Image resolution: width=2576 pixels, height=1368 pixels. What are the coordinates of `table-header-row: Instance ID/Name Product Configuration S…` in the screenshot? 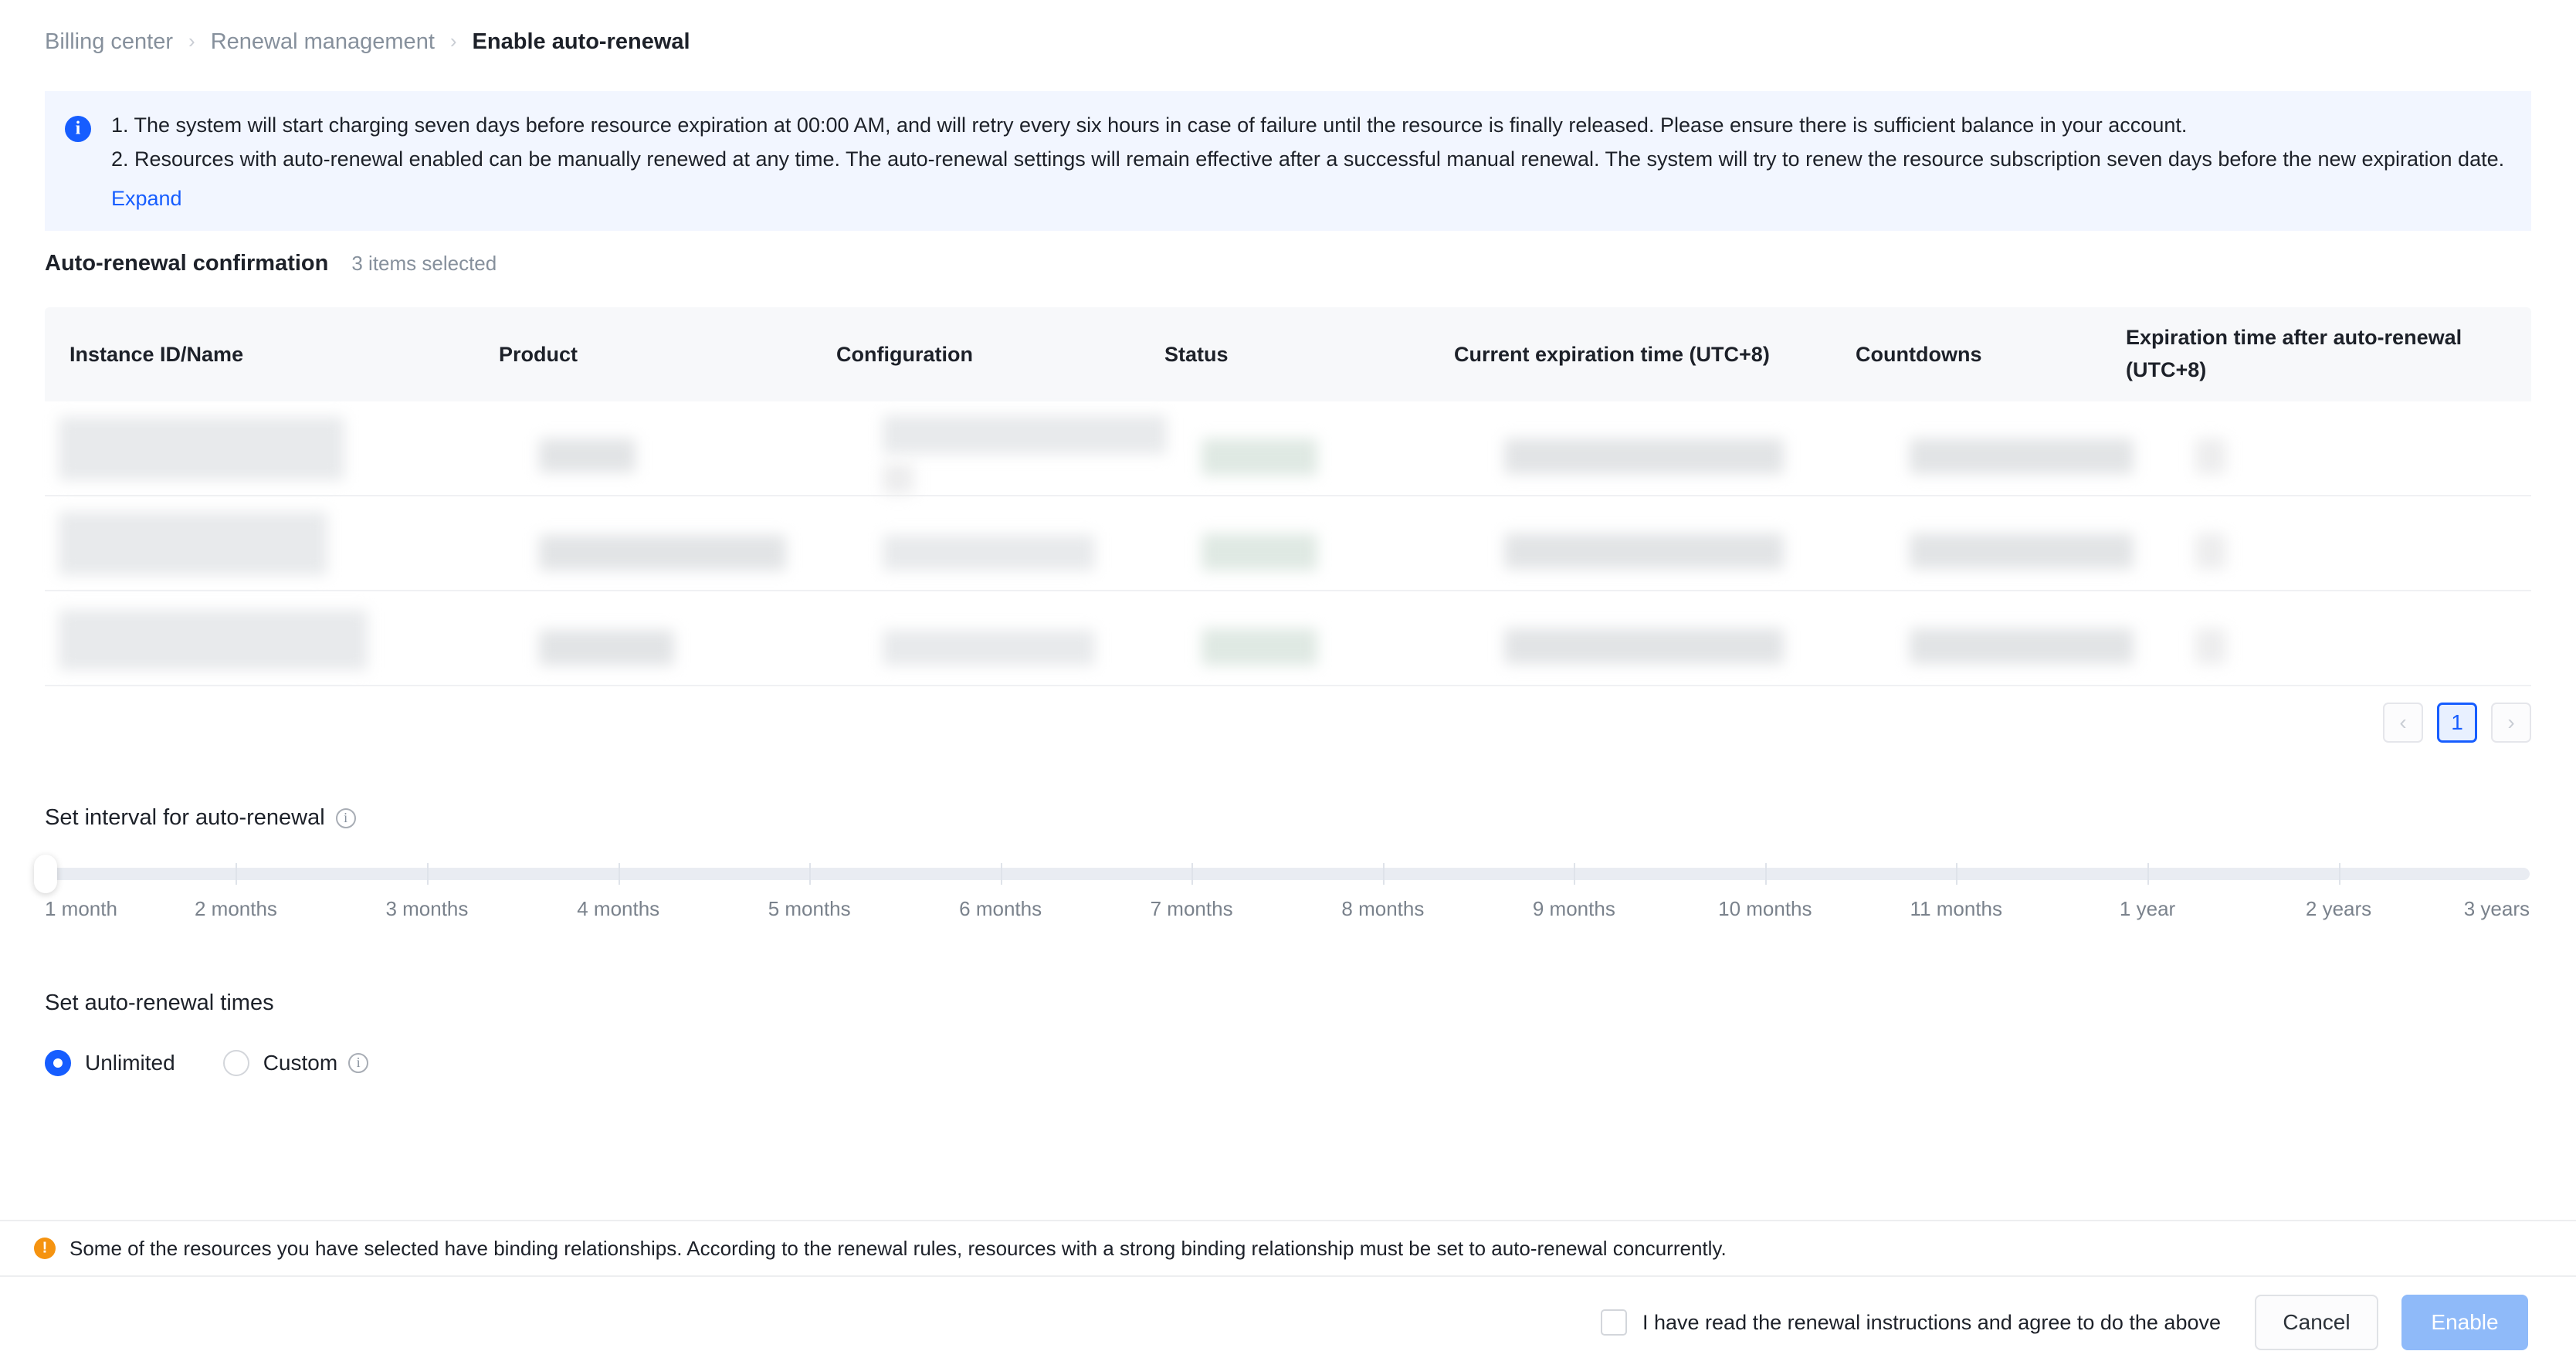 It's located at (1288, 354).